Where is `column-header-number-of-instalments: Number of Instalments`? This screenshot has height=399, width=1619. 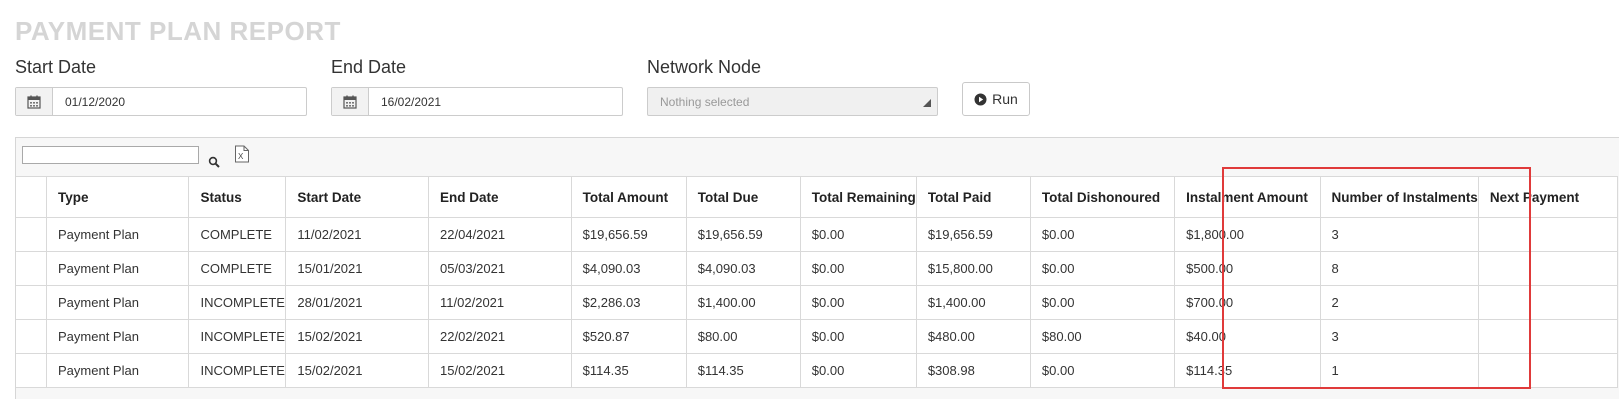
column-header-number-of-instalments: Number of Instalments is located at coordinates (1399, 197).